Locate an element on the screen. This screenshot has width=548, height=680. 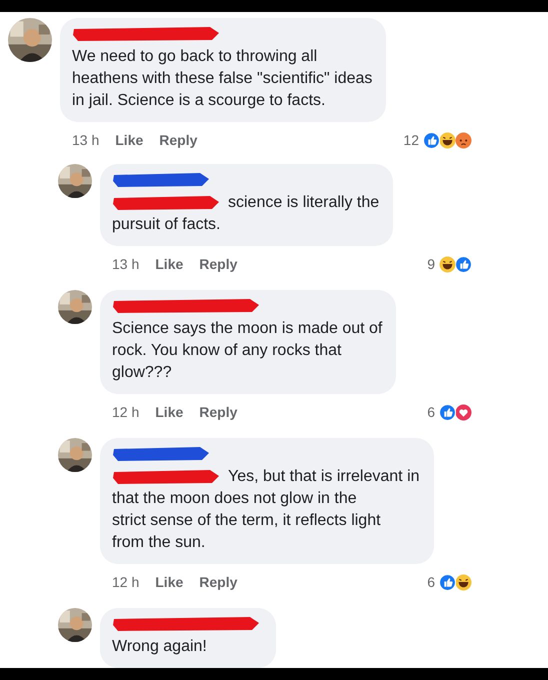
reaction-count: 12 is located at coordinates (411, 140).